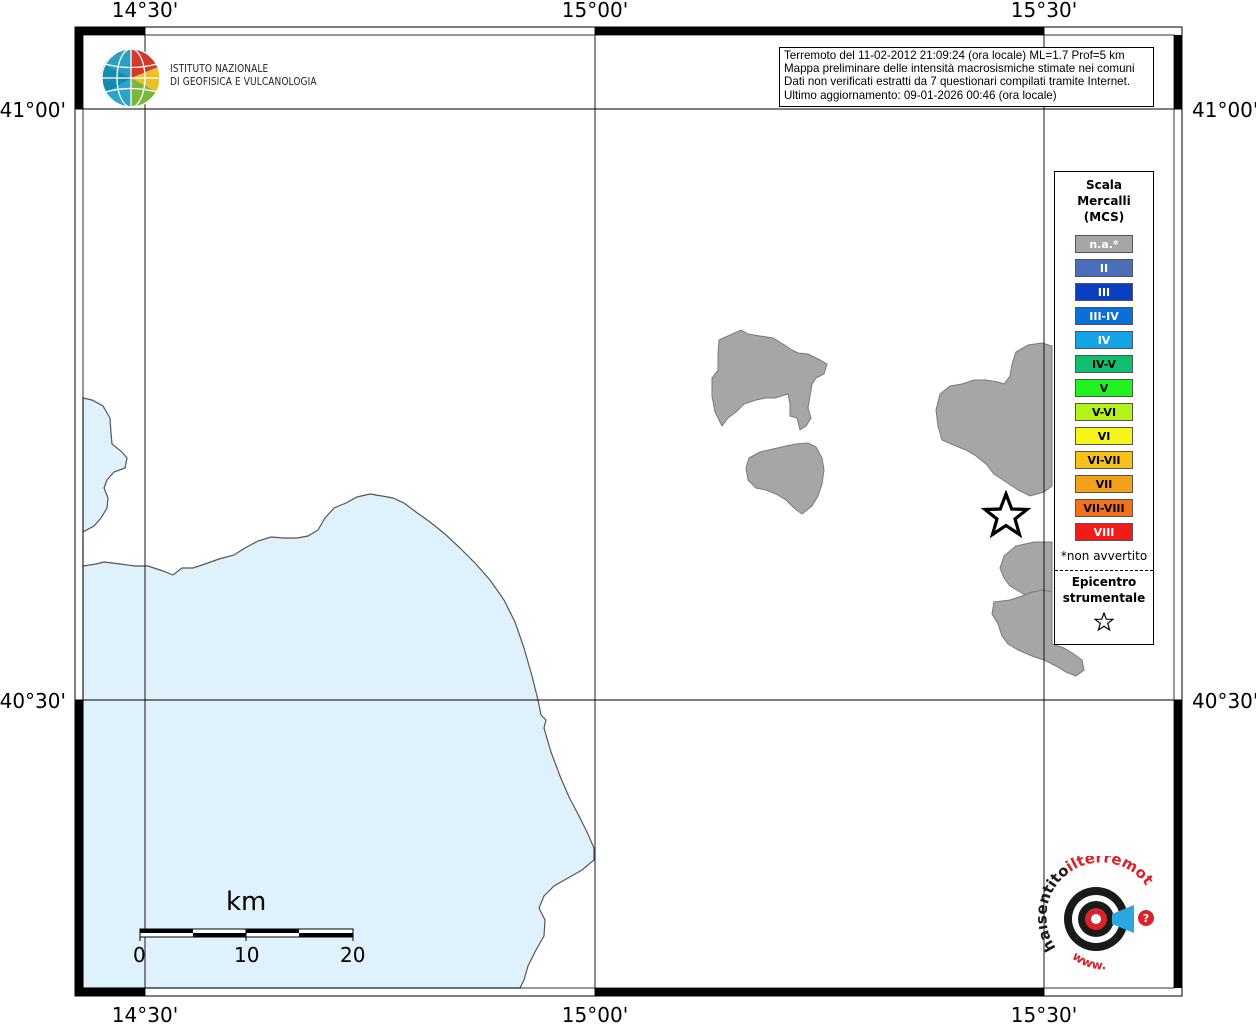  I want to click on haisentito-logo: ? haisentitoilterremoto.it www., so click(1100, 914).